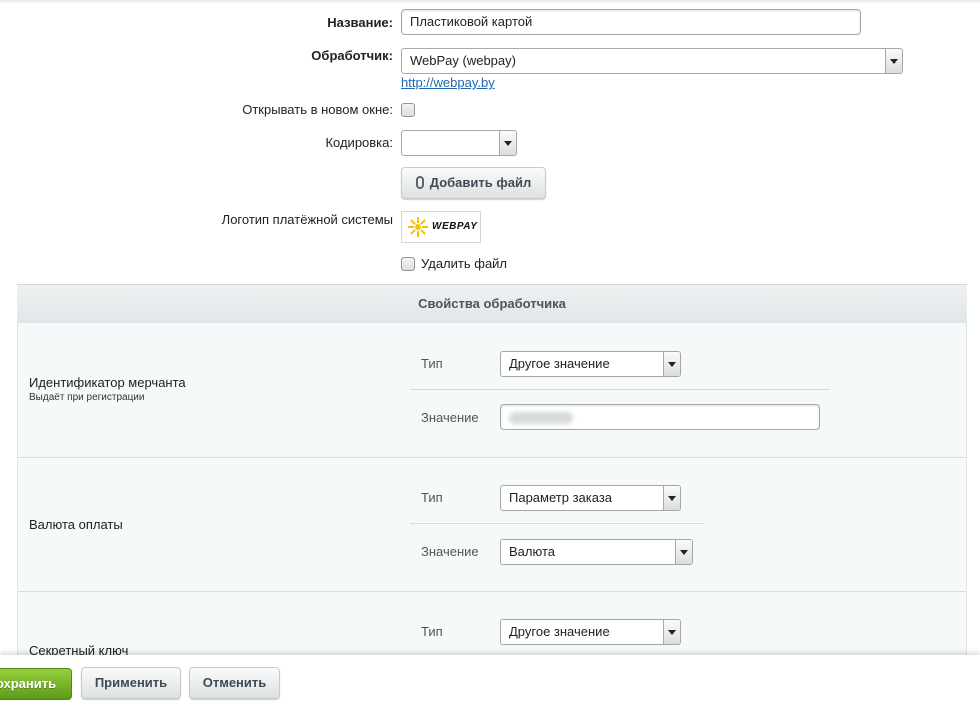 This screenshot has width=980, height=706. I want to click on redacted-value, so click(541, 417).